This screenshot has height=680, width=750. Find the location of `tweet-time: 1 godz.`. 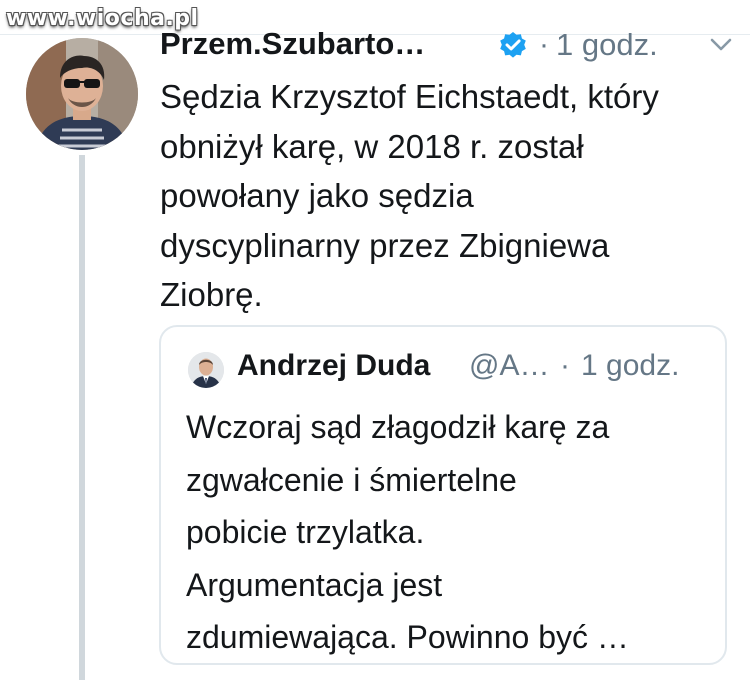

tweet-time: 1 godz. is located at coordinates (607, 45).